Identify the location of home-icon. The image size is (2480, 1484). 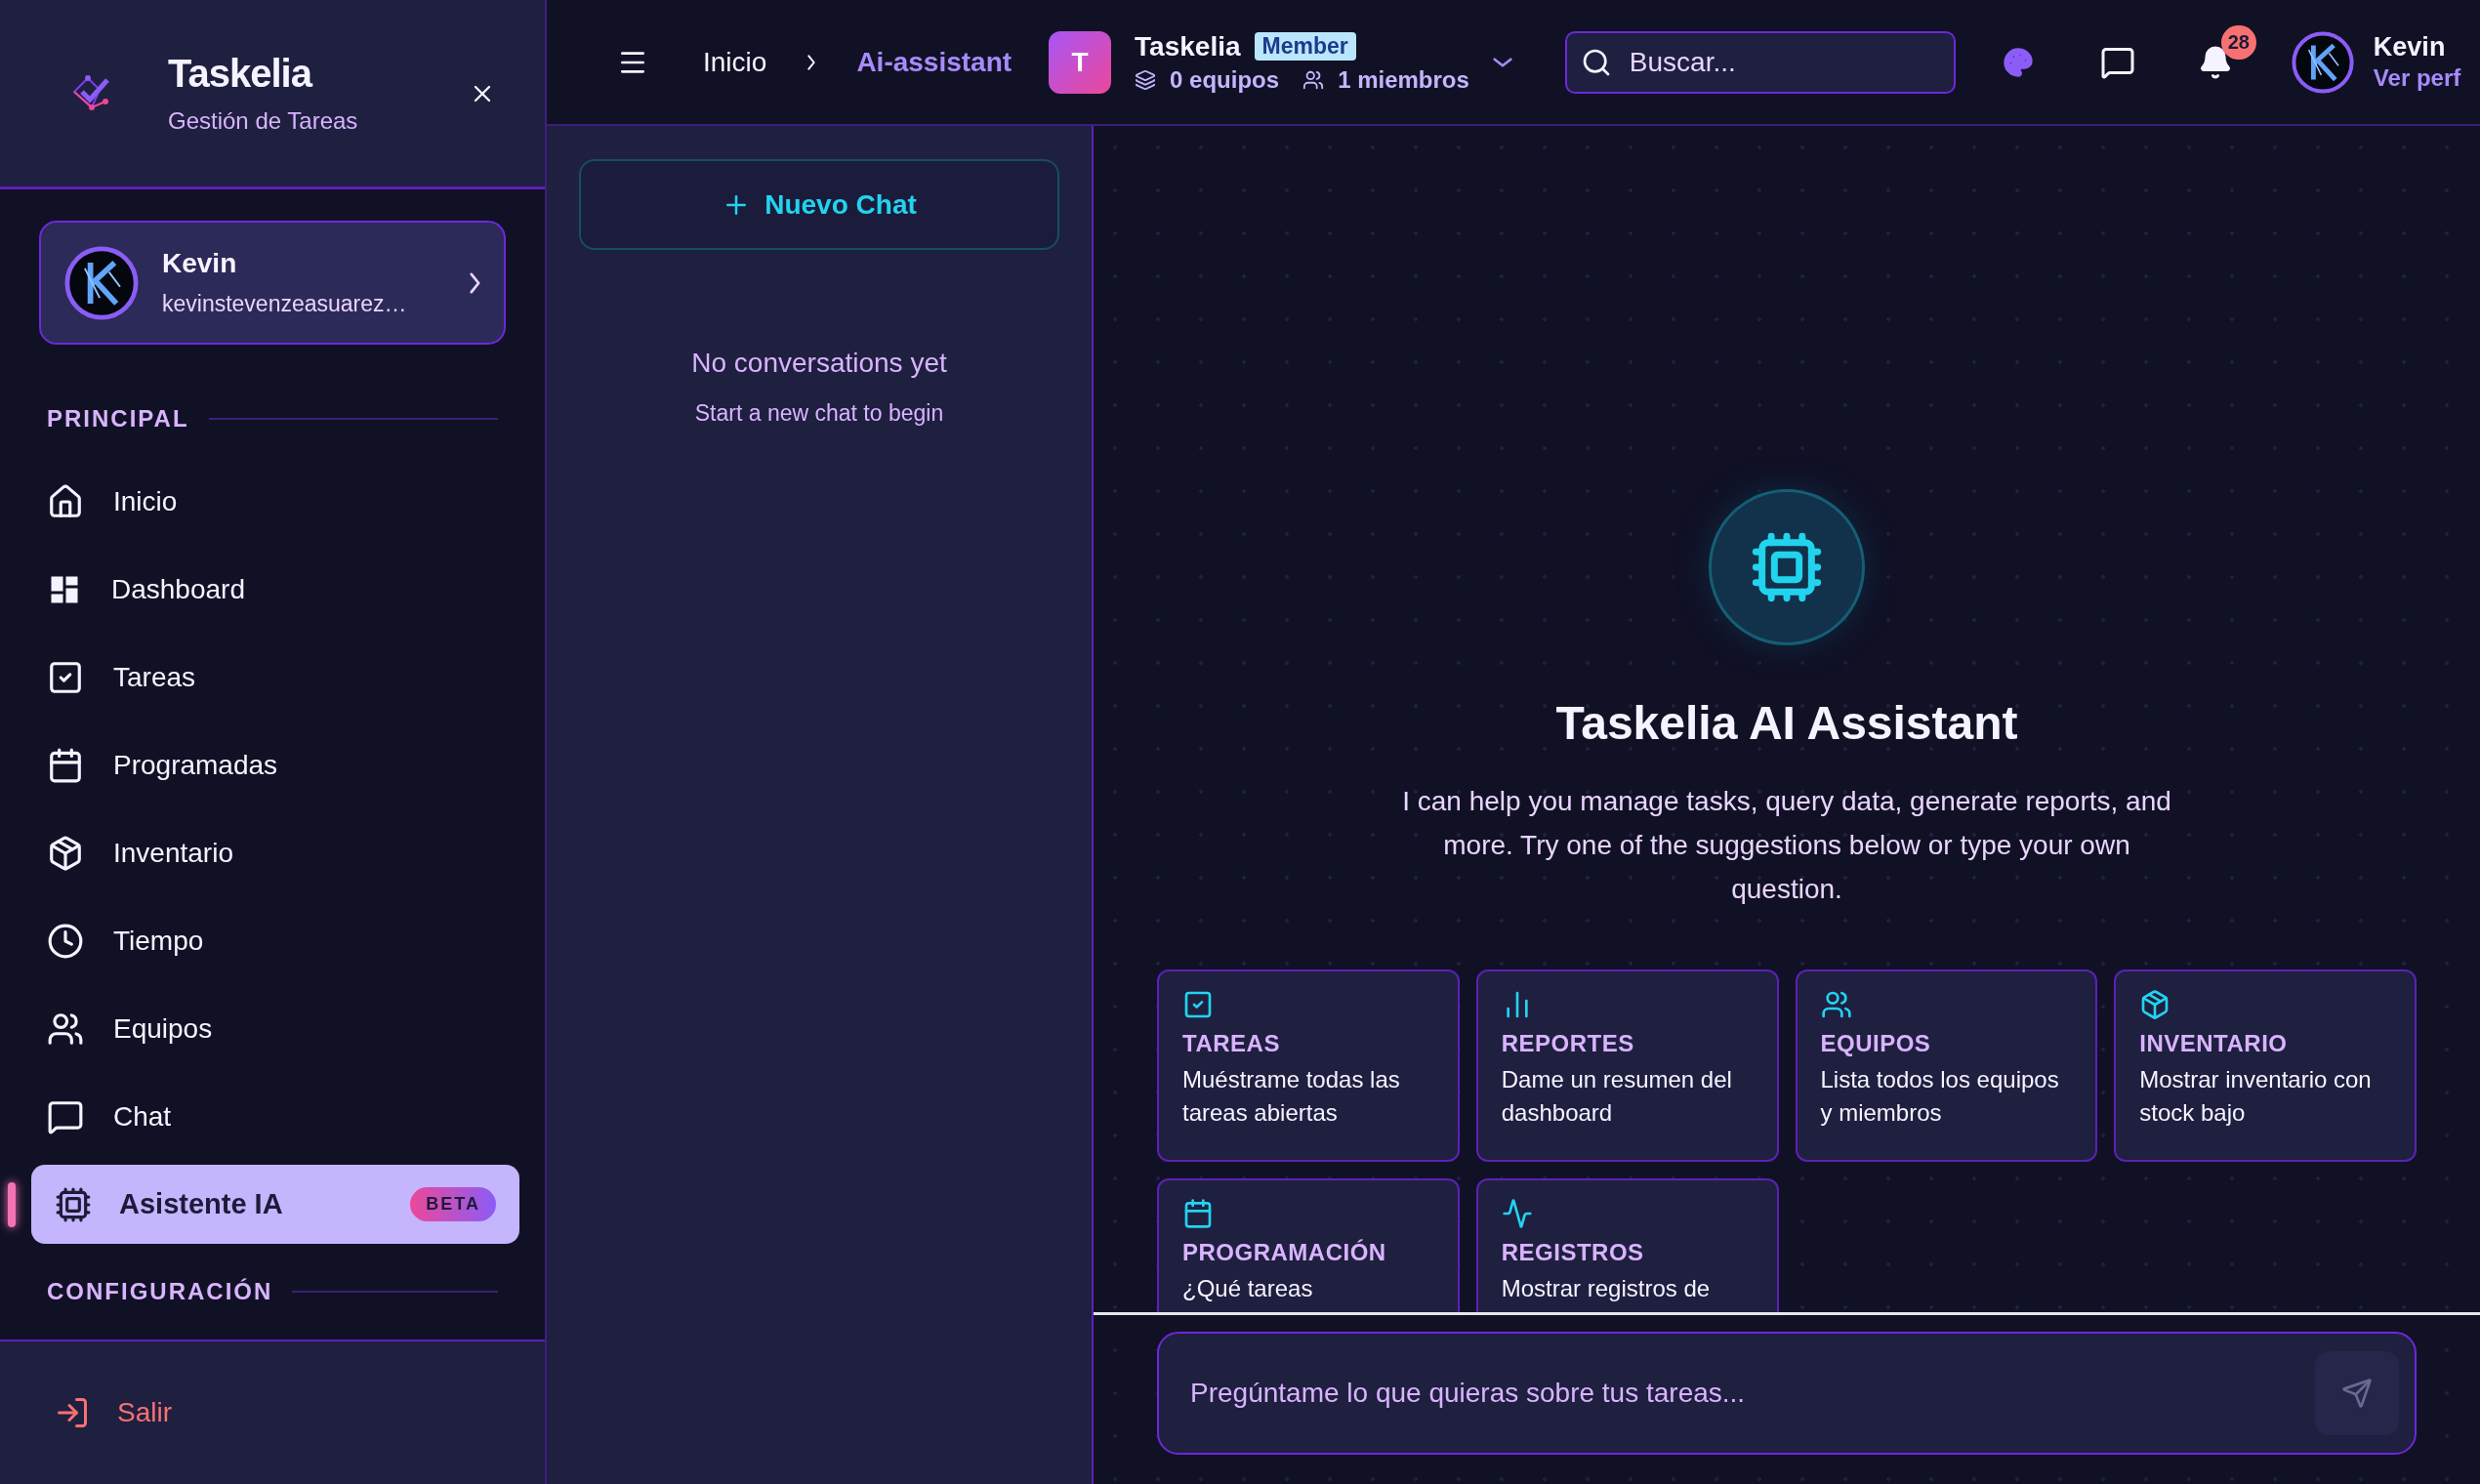
(65, 501).